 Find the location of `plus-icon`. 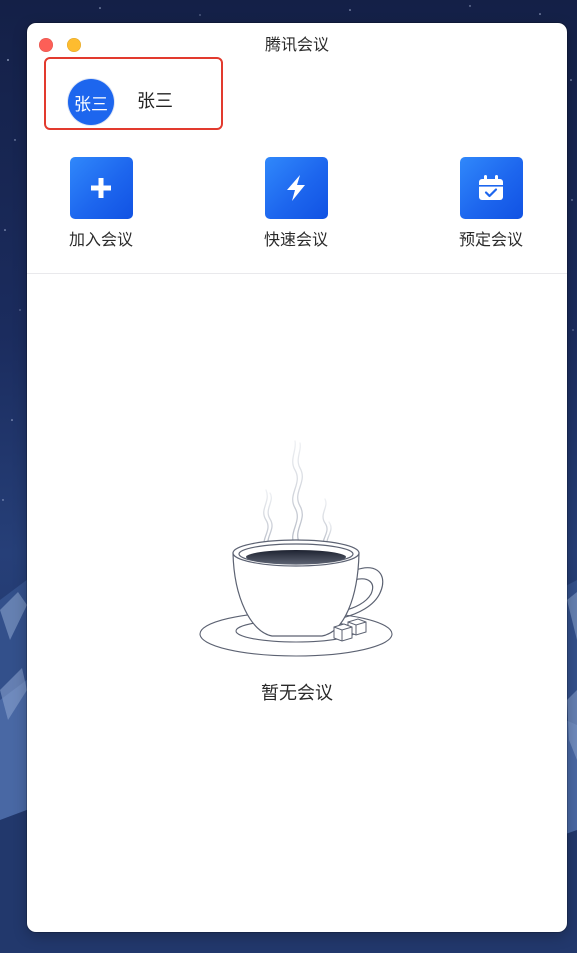

plus-icon is located at coordinates (101, 188).